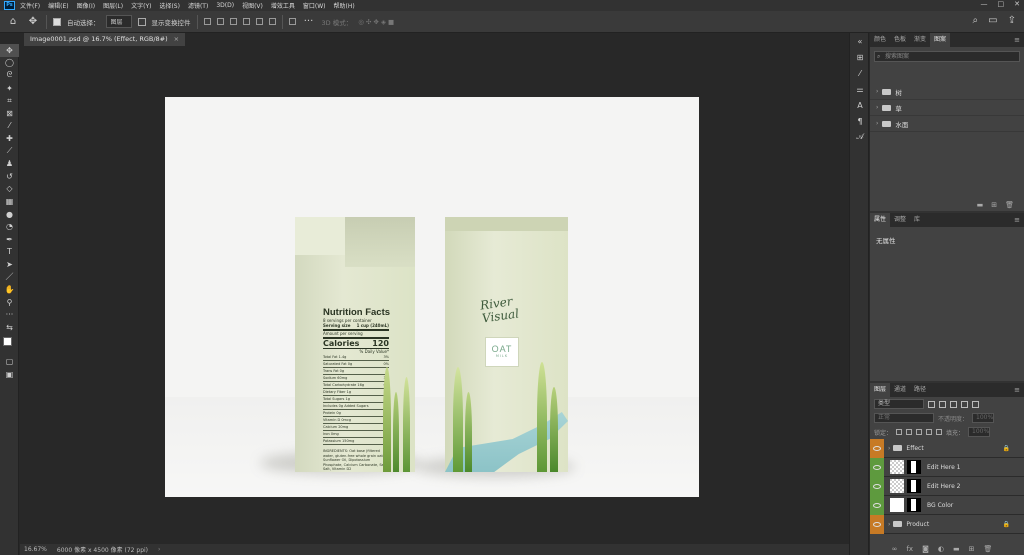 This screenshot has width=1024, height=555. What do you see at coordinates (942, 404) in the screenshot?
I see `adjustment-filter-icon` at bounding box center [942, 404].